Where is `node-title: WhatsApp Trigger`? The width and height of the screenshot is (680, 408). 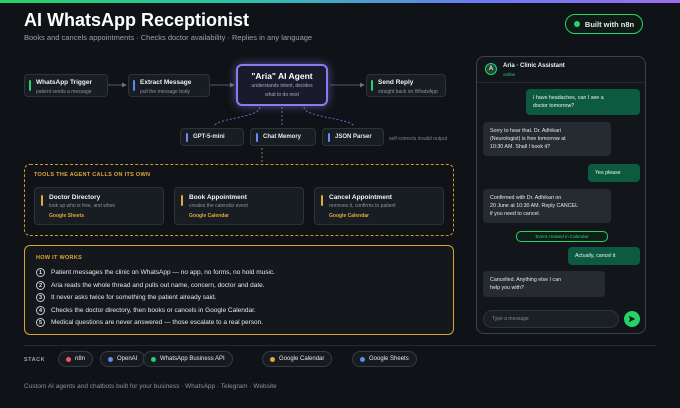
node-title: WhatsApp Trigger is located at coordinates (64, 82).